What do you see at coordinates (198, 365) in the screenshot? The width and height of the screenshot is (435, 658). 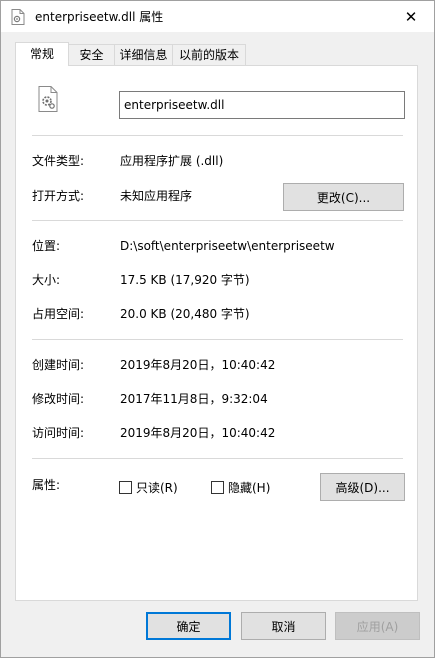 I see `created-value: 2019年8月20日，10:40:42` at bounding box center [198, 365].